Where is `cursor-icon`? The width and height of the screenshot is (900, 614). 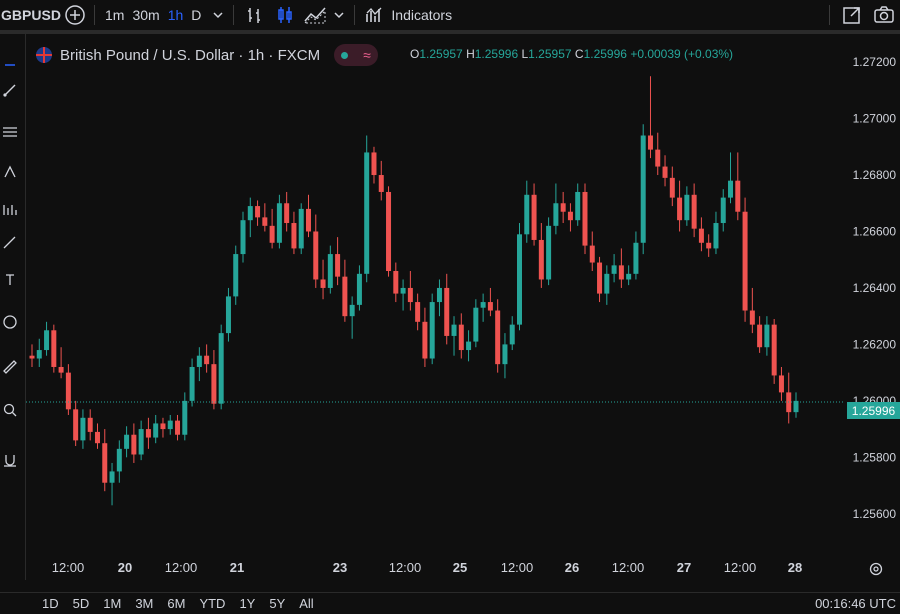
cursor-icon is located at coordinates (10, 60).